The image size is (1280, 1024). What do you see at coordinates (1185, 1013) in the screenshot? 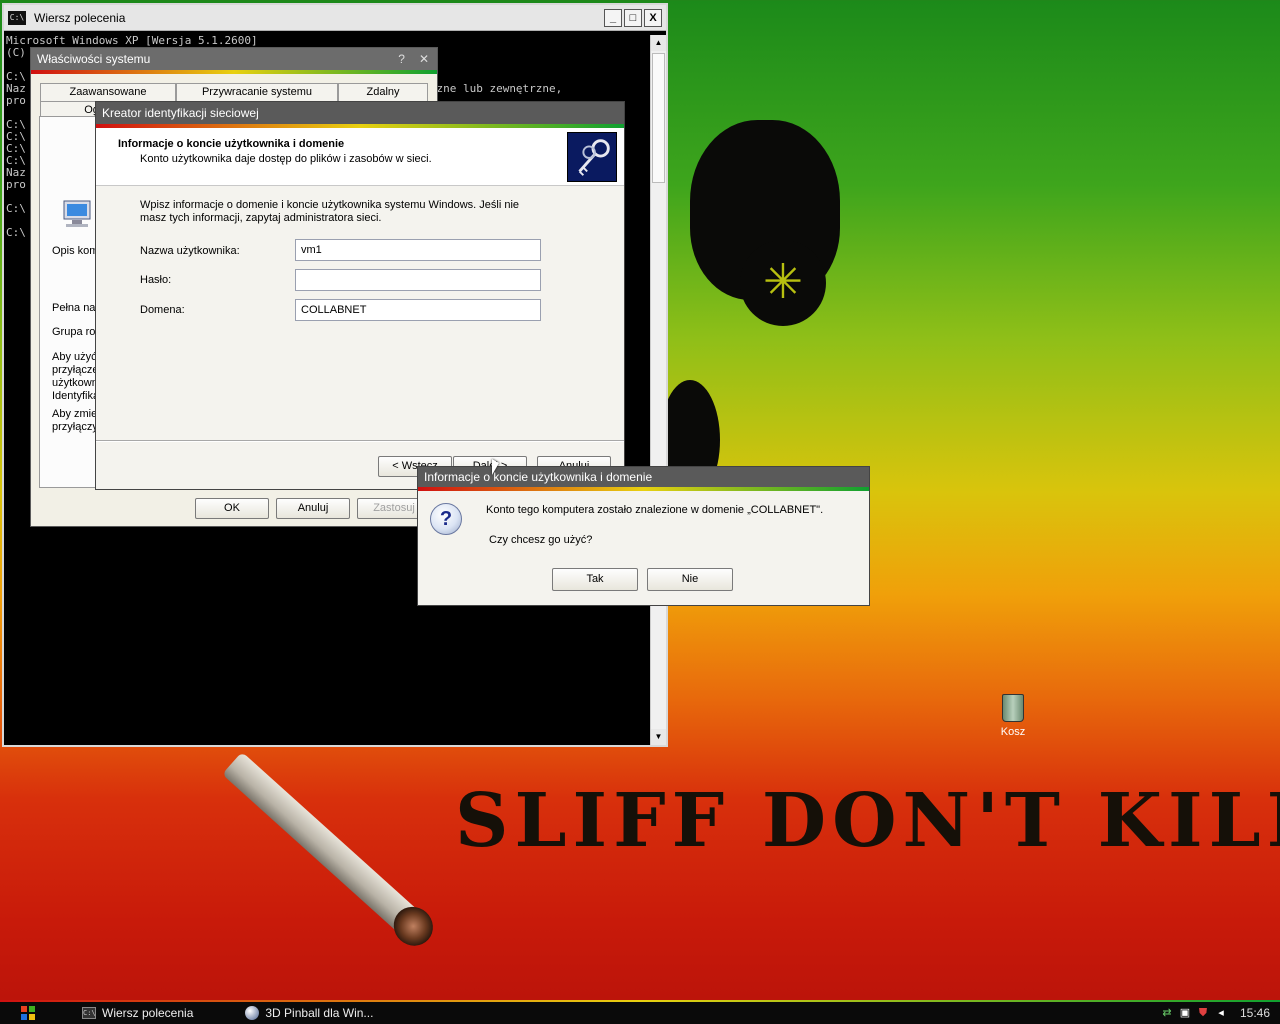
I see `computer-tray-icon: ▣` at bounding box center [1185, 1013].